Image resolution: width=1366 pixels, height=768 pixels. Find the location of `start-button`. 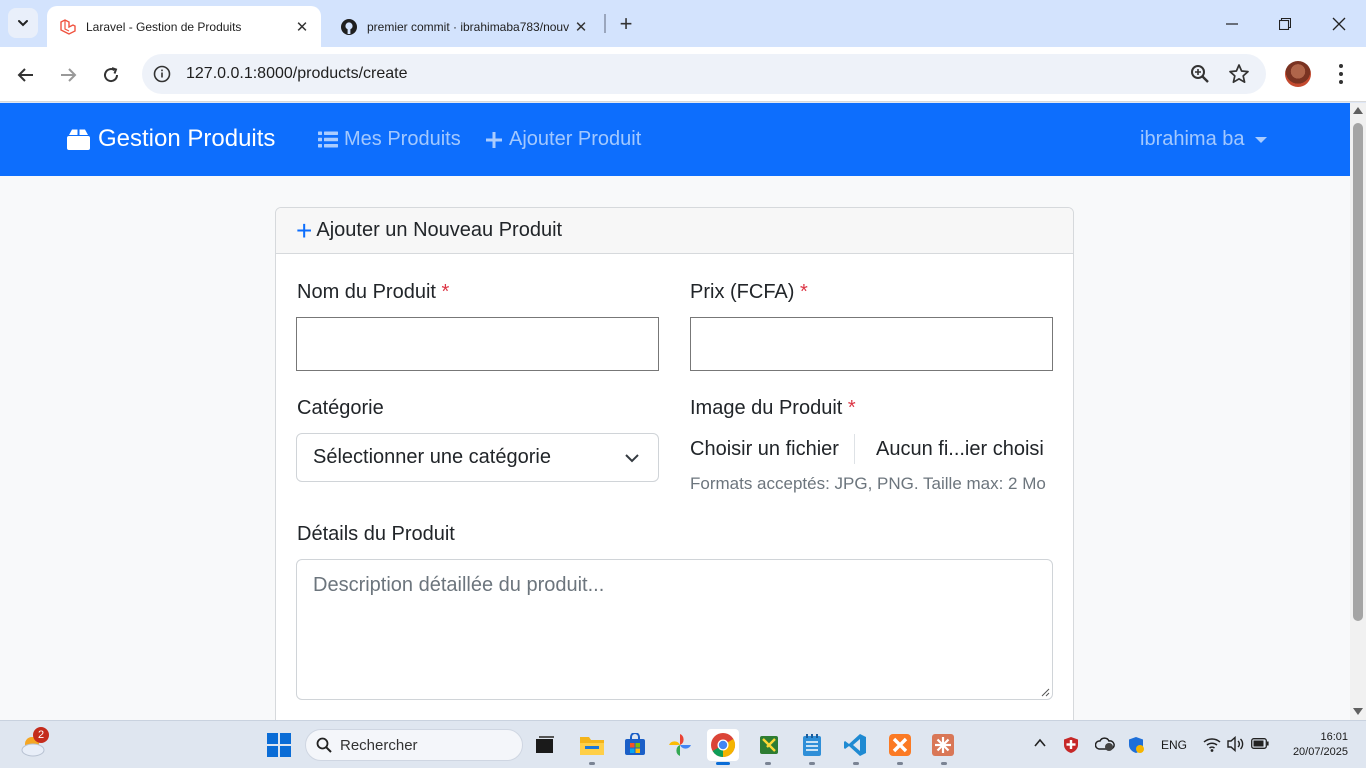

start-button is located at coordinates (279, 745).